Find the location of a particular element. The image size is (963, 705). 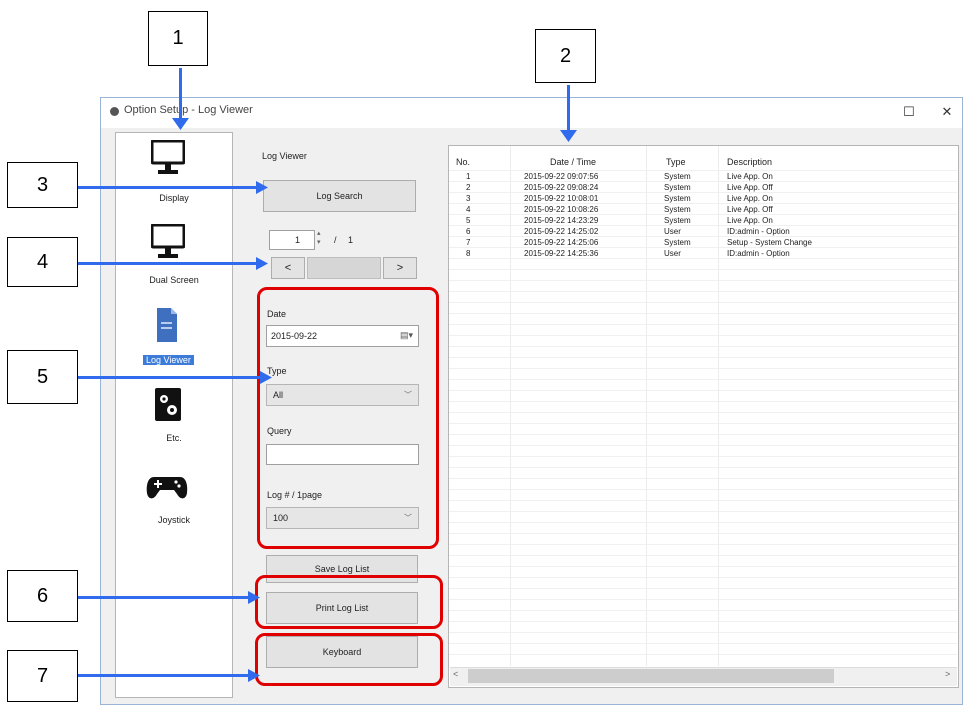

cell-type: User is located at coordinates (672, 231).